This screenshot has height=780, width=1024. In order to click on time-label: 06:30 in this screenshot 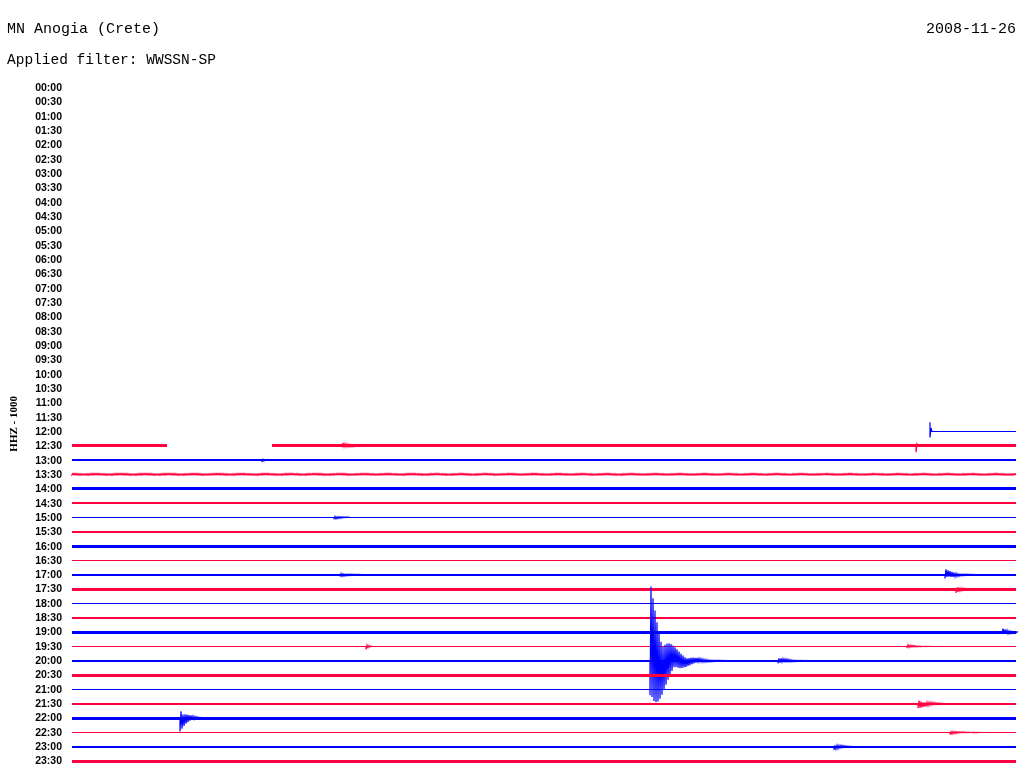, I will do `click(48, 273)`.